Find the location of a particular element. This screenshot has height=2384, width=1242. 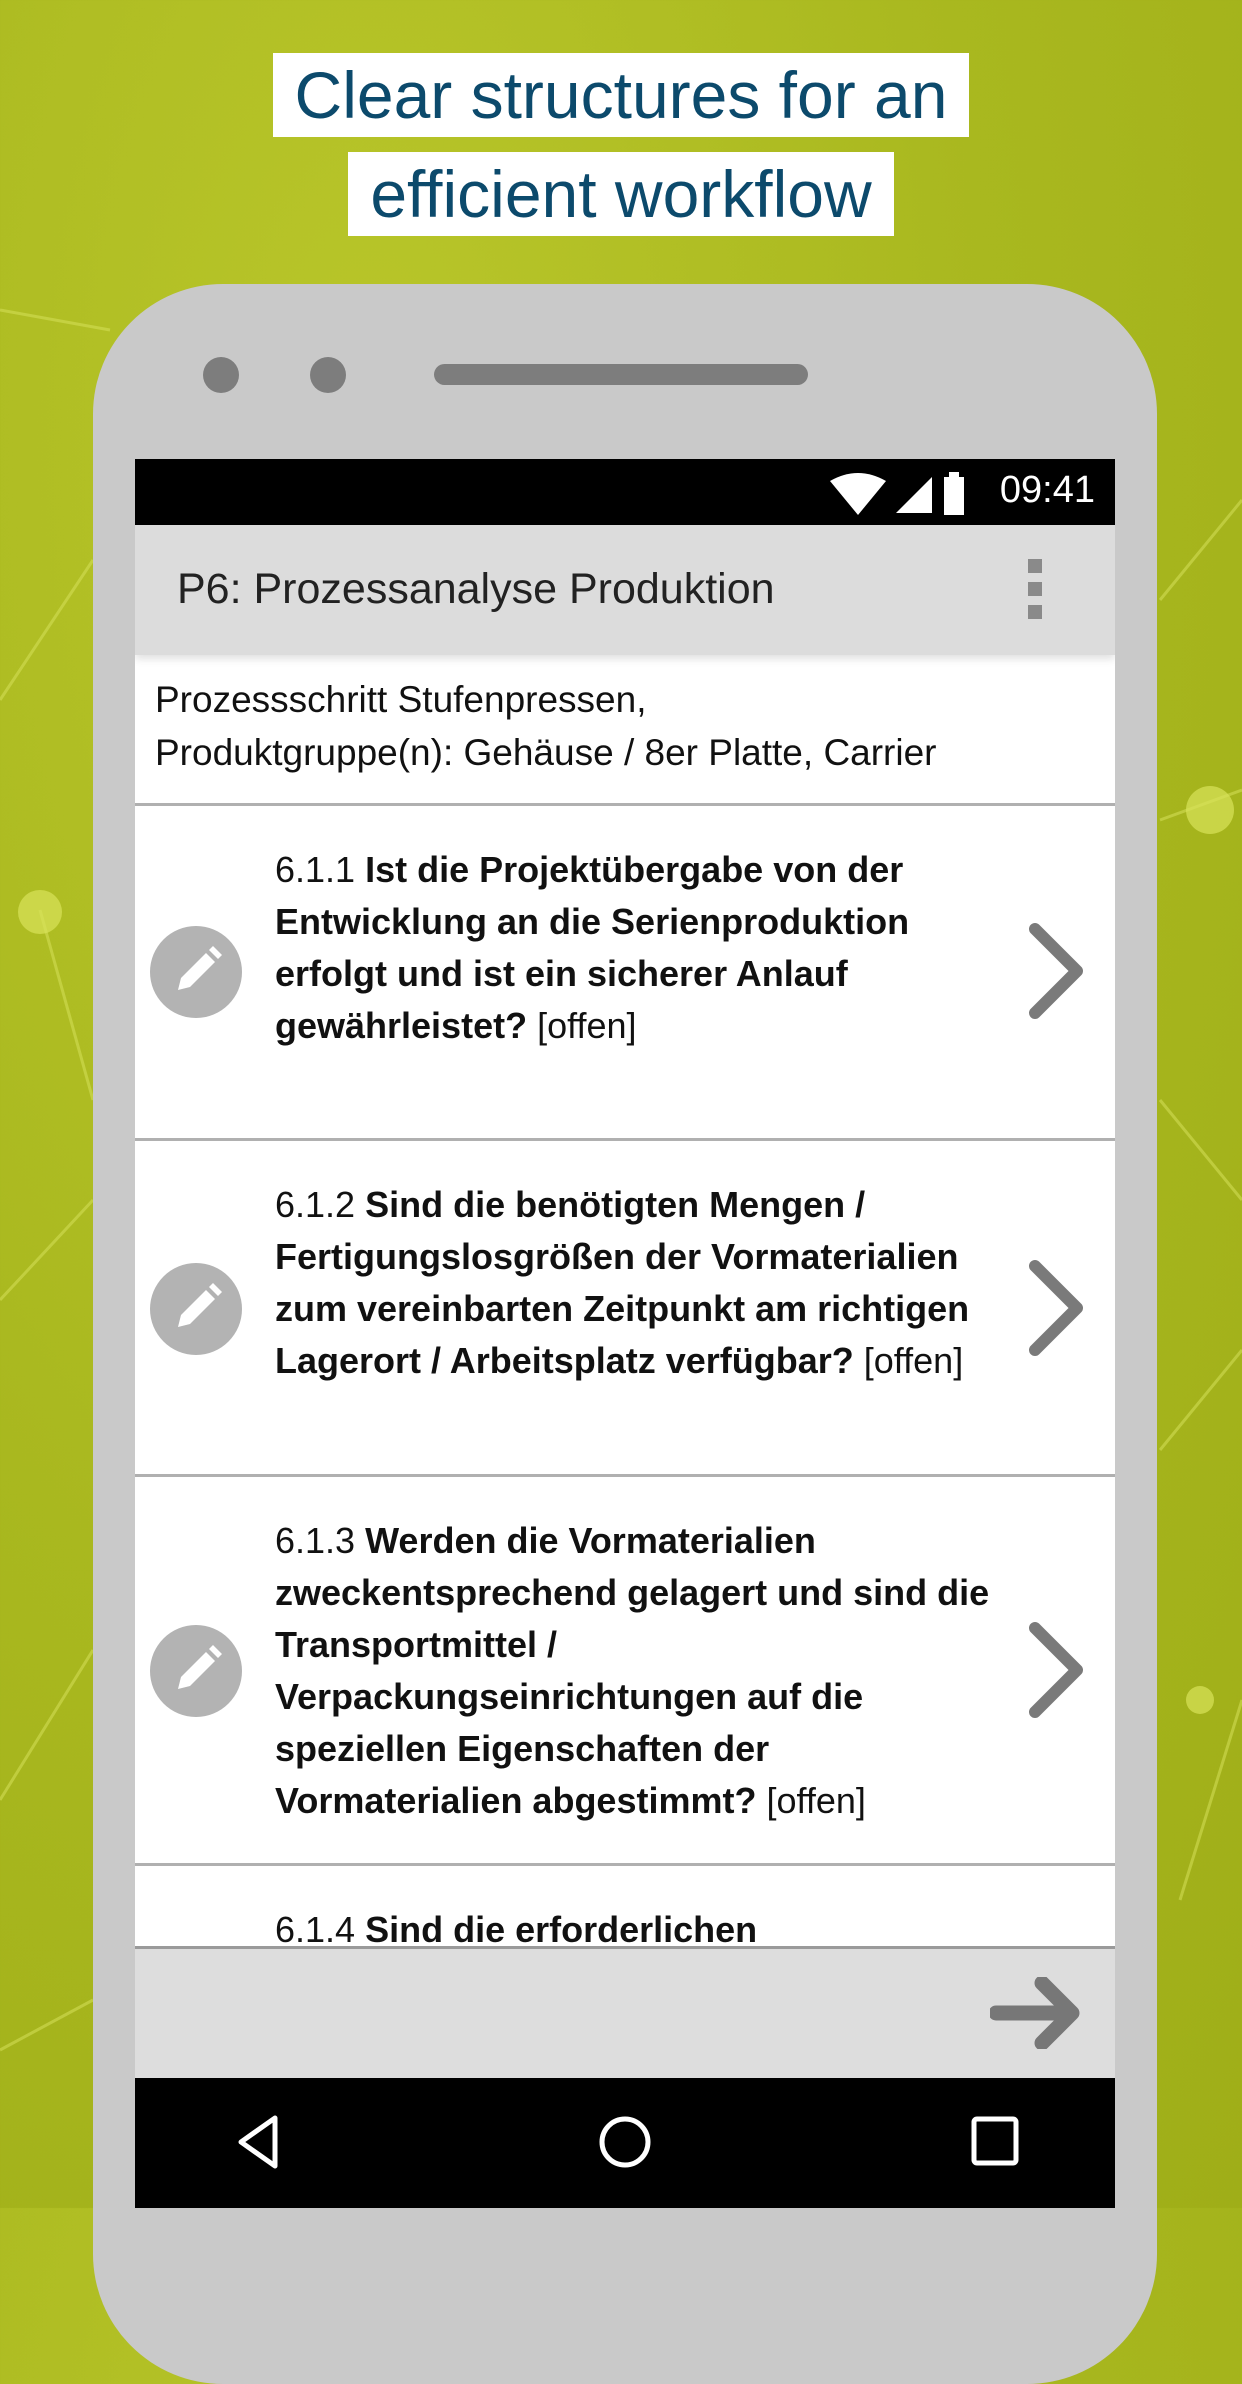

status-icons is located at coordinates (897, 493).